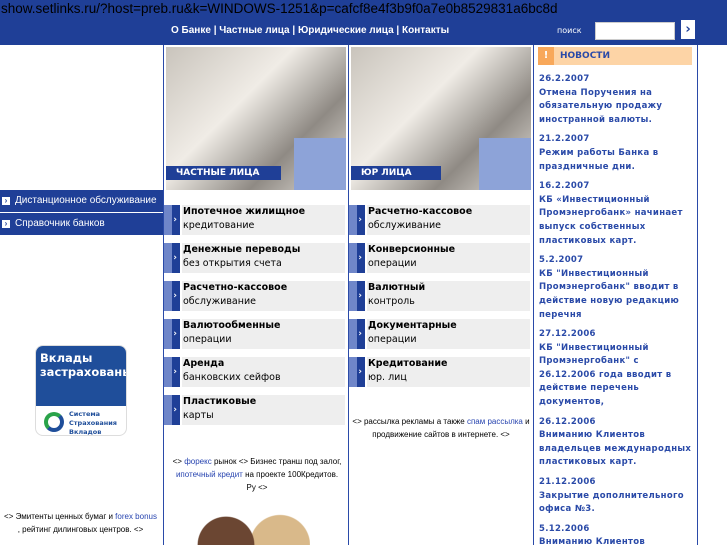 This screenshot has height=556, width=727. What do you see at coordinates (391, 301) in the screenshot?
I see `service-subtitle: контроль` at bounding box center [391, 301].